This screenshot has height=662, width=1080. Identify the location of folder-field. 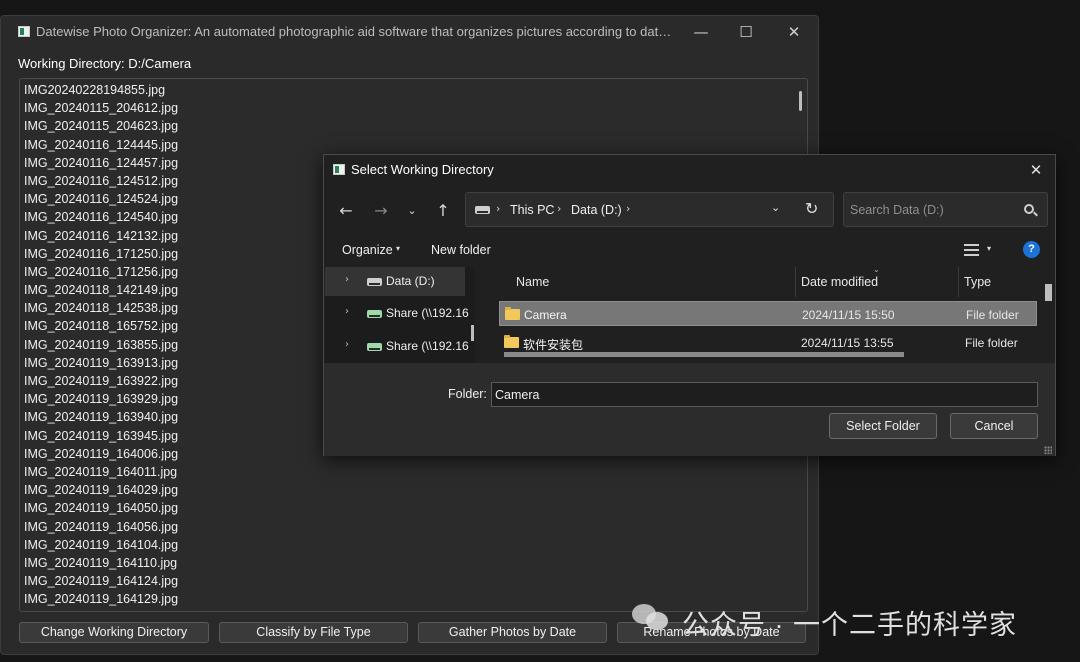
(764, 394).